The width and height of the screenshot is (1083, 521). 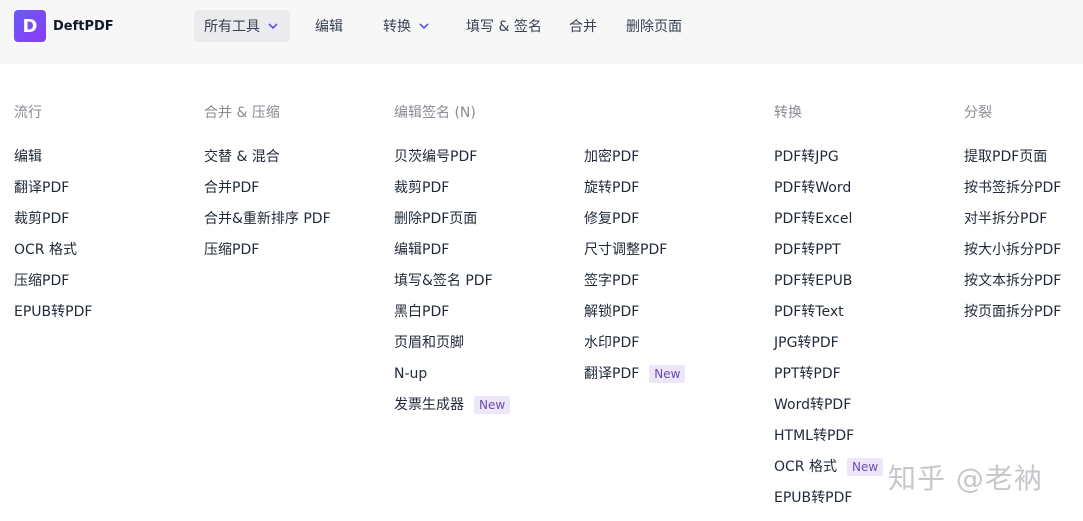 What do you see at coordinates (452, 287) in the screenshot?
I see `menu-item: 填写&签名 PDF` at bounding box center [452, 287].